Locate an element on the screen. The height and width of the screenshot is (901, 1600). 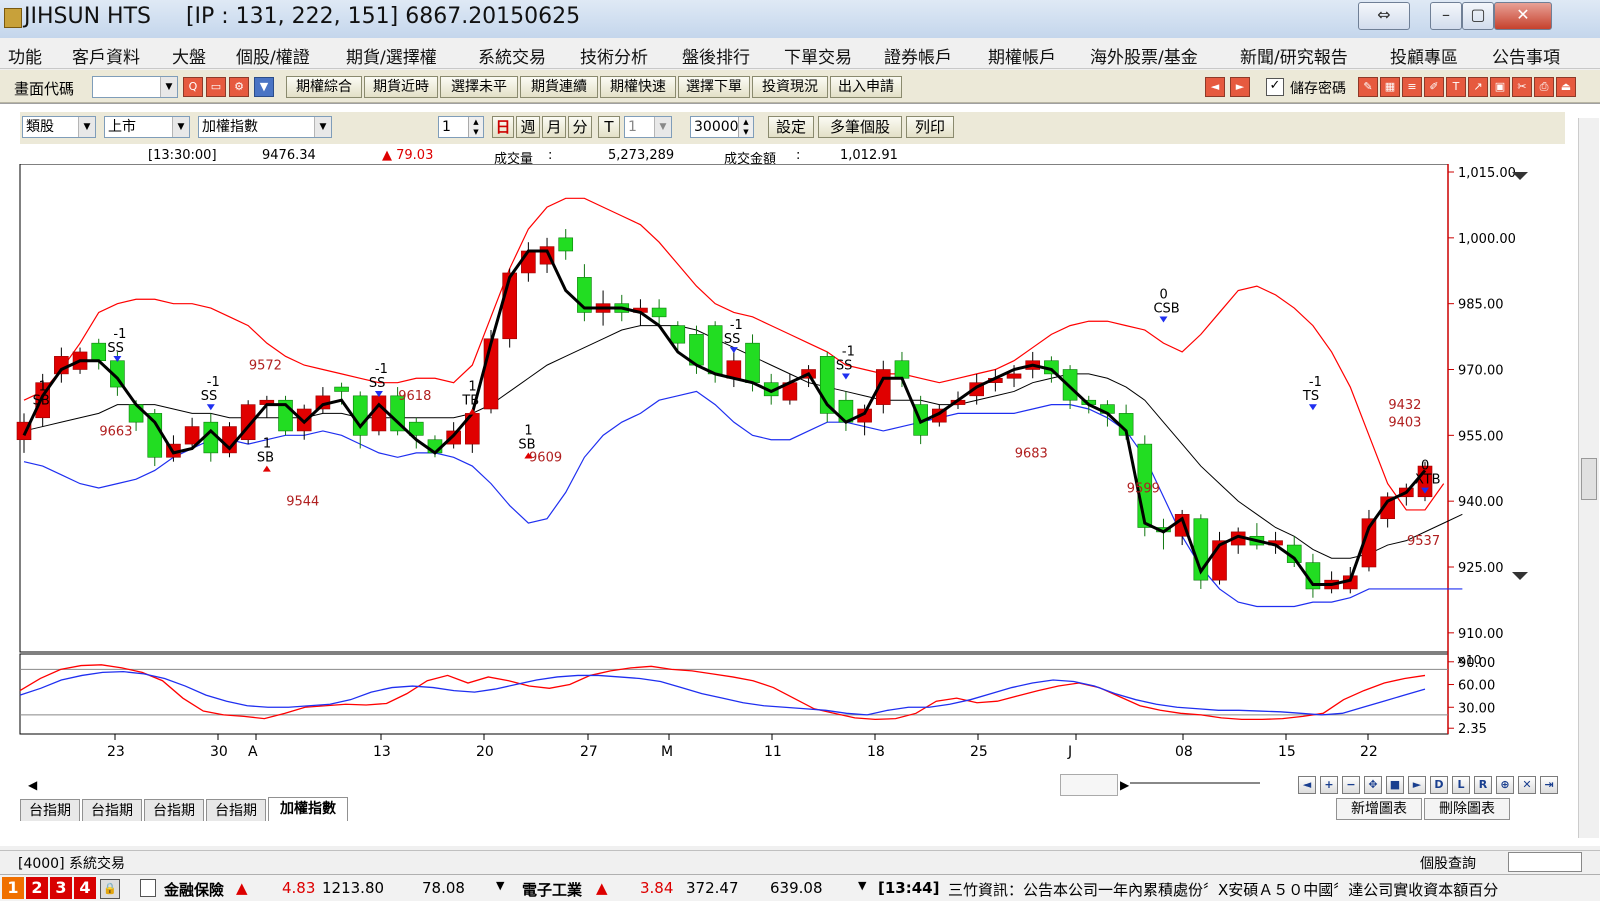
ticker-page-3: 3 is located at coordinates (61, 888).